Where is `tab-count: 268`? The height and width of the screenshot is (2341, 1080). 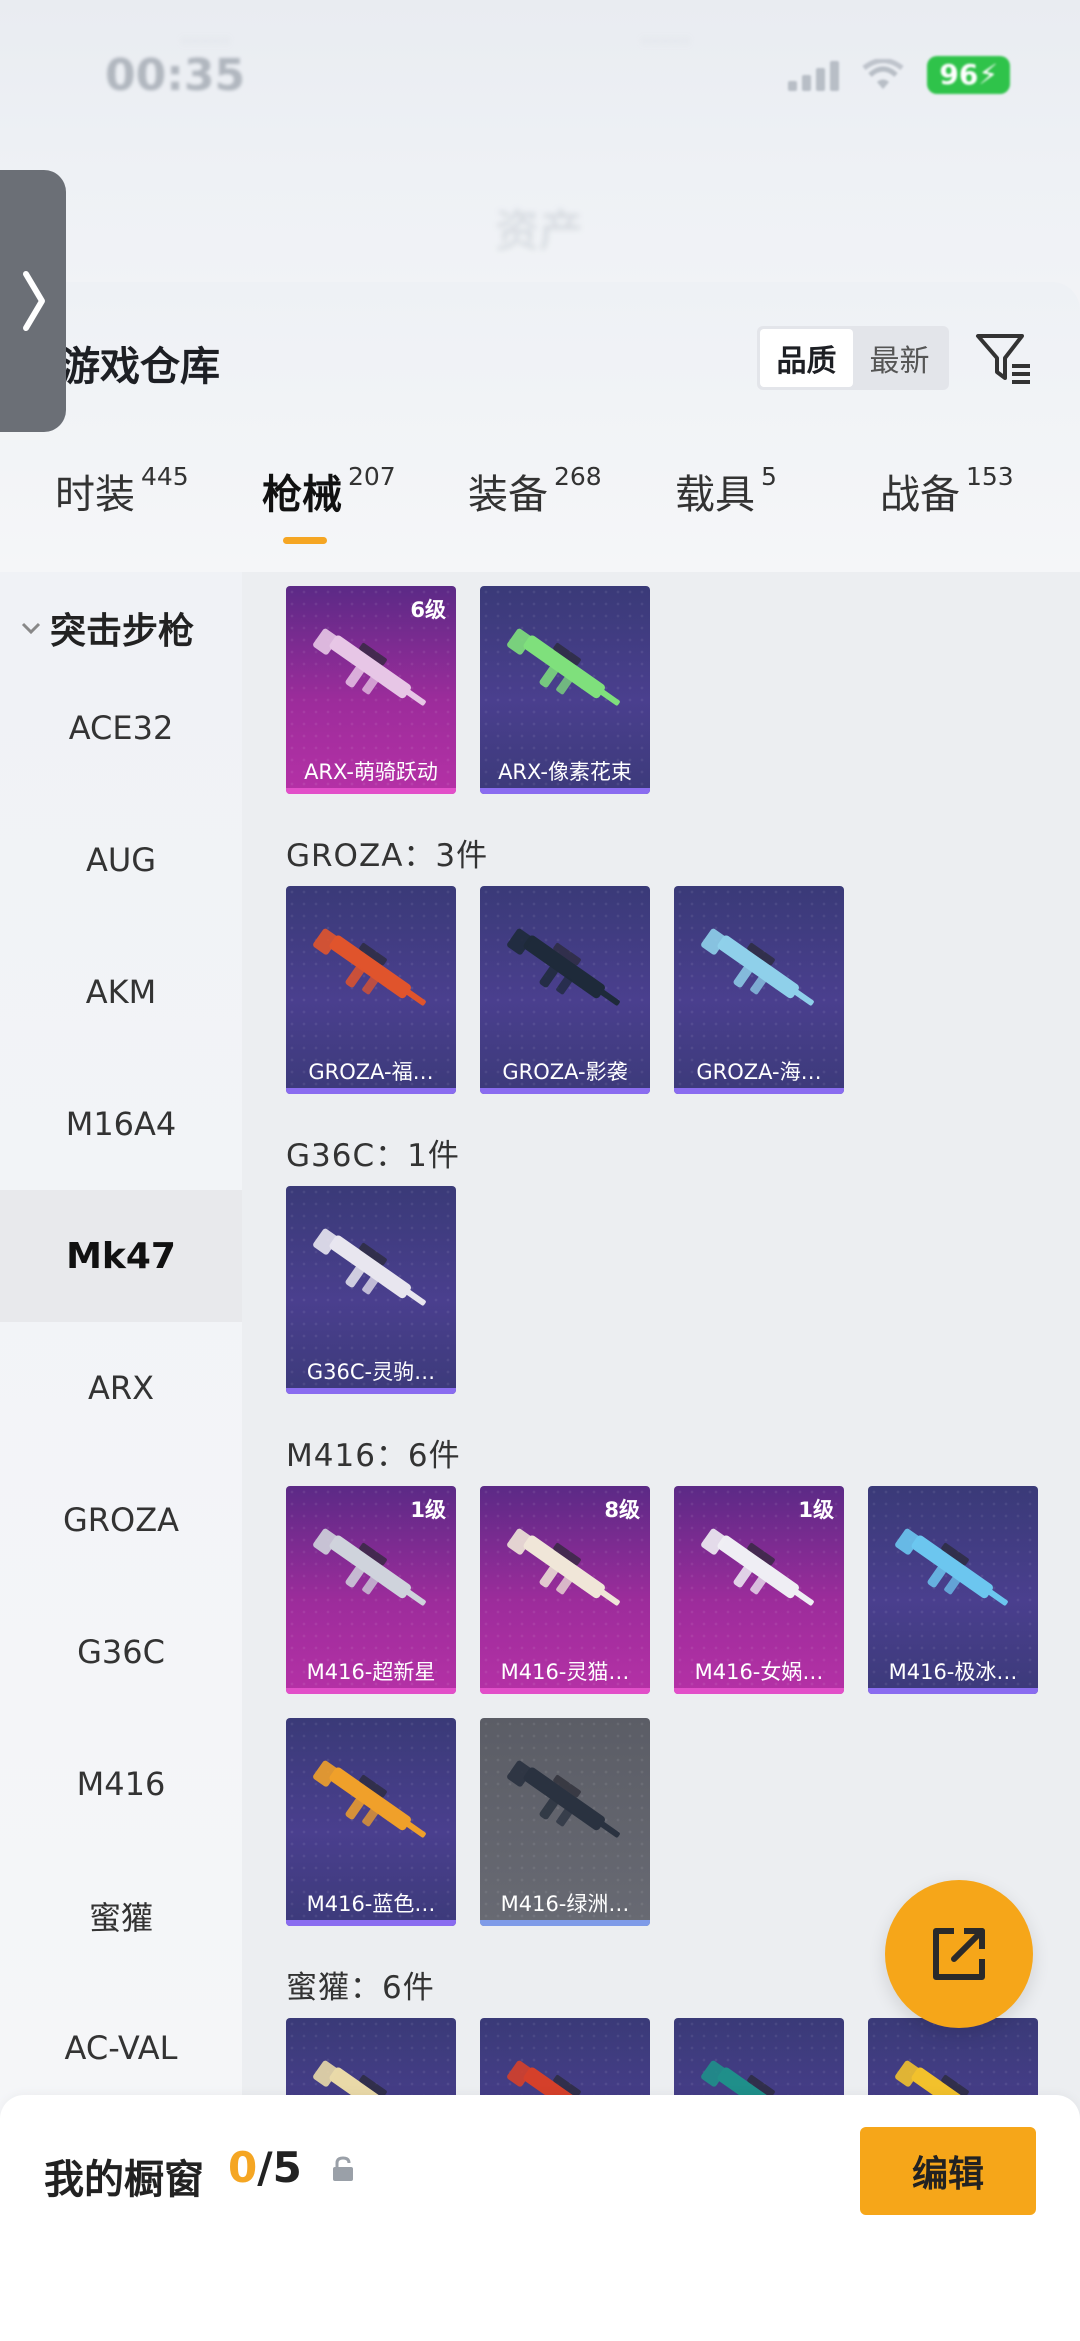
tab-count: 268 is located at coordinates (578, 476).